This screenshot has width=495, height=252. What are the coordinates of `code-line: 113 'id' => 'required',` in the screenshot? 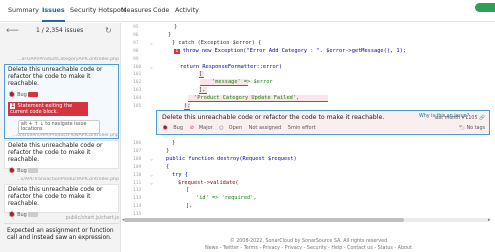 It's located at (308, 199).